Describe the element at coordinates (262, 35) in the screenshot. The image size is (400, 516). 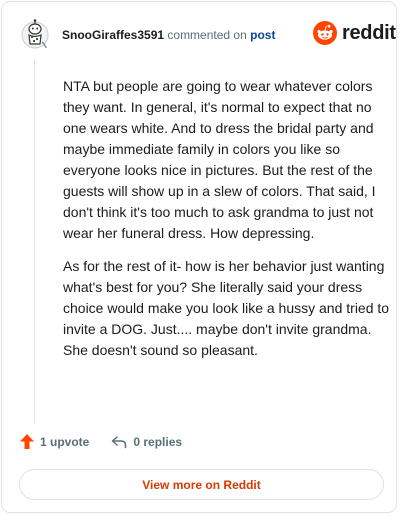
I see `post-link: post` at that location.